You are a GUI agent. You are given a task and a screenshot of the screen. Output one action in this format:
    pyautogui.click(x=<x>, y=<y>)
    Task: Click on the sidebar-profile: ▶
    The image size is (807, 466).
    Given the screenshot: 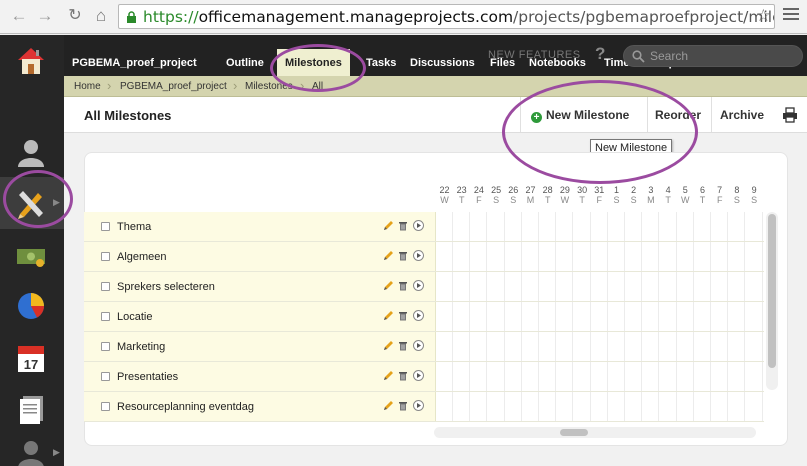 What is the action you would take?
    pyautogui.click(x=32, y=446)
    